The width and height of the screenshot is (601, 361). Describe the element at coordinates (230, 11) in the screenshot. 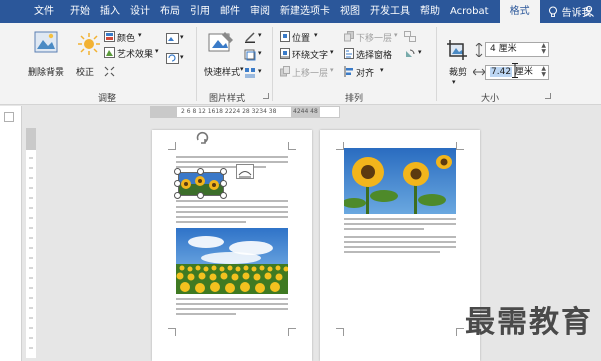

I see `tab-mailings: 邮件` at that location.